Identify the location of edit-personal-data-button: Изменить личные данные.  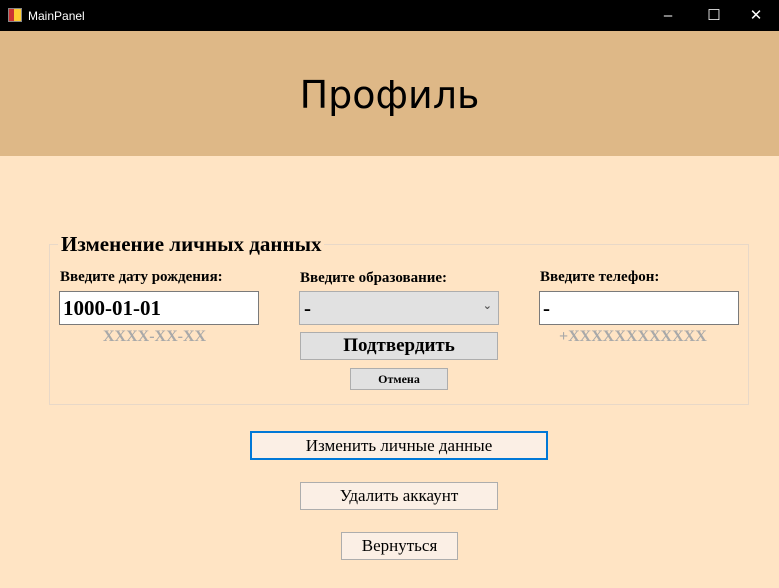
(399, 445).